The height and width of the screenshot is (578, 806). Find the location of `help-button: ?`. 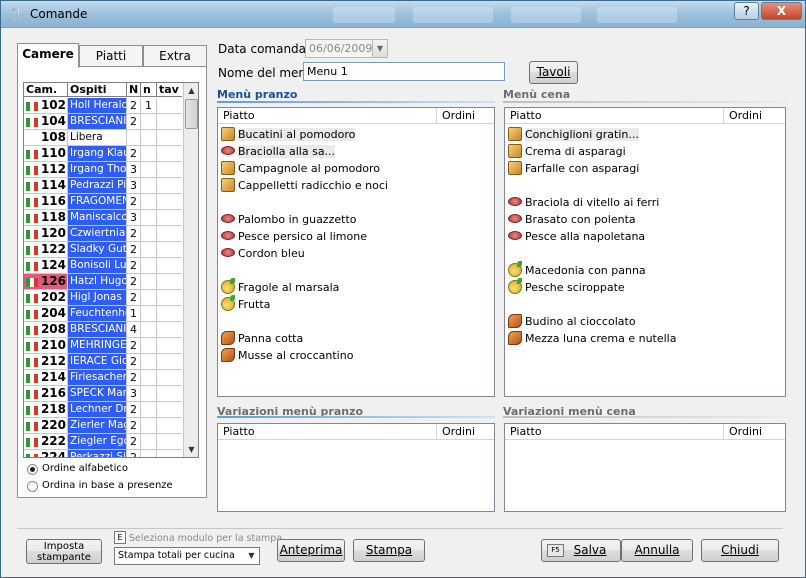

help-button: ? is located at coordinates (746, 11).